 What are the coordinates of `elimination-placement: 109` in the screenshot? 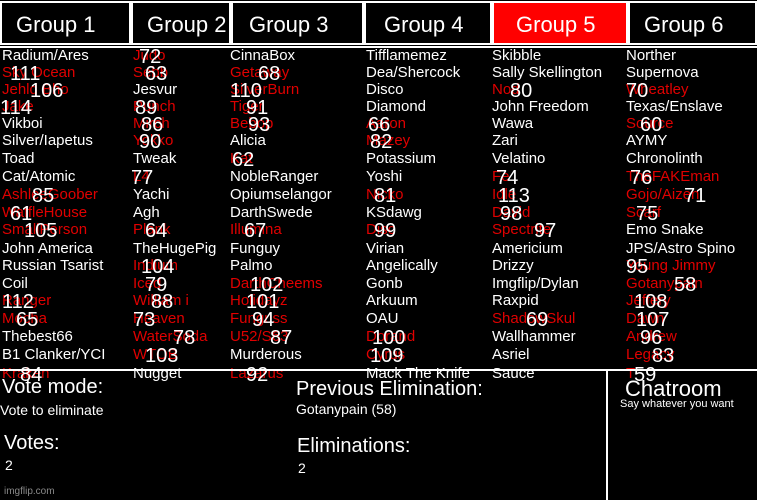 It's located at (387, 356).